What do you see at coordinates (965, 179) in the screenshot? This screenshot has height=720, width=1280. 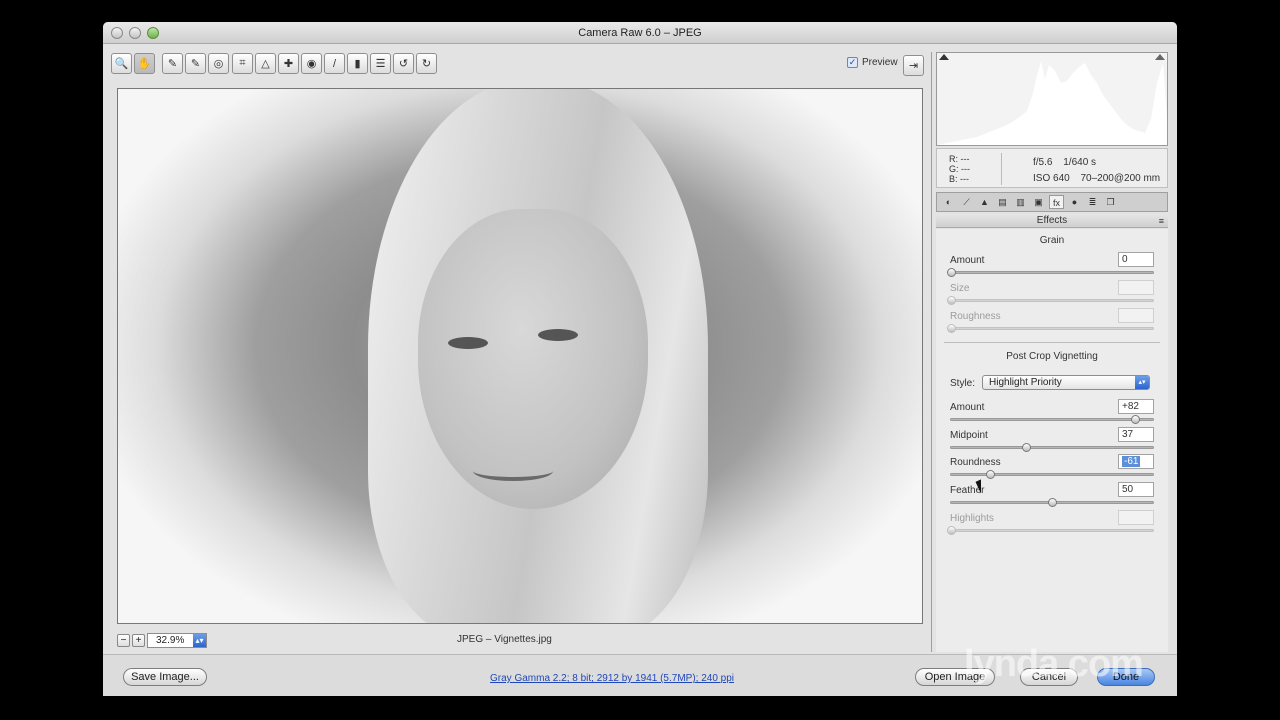 I see `blue-value: ---` at bounding box center [965, 179].